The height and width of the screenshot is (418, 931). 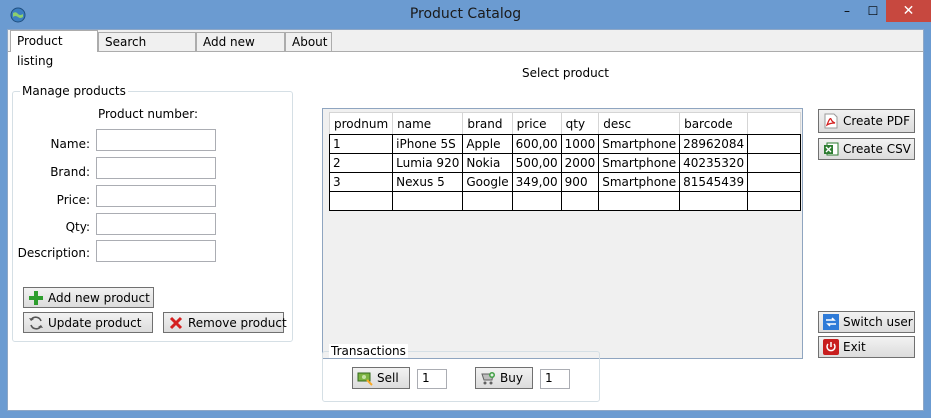 What do you see at coordinates (156, 140) in the screenshot?
I see `name-field` at bounding box center [156, 140].